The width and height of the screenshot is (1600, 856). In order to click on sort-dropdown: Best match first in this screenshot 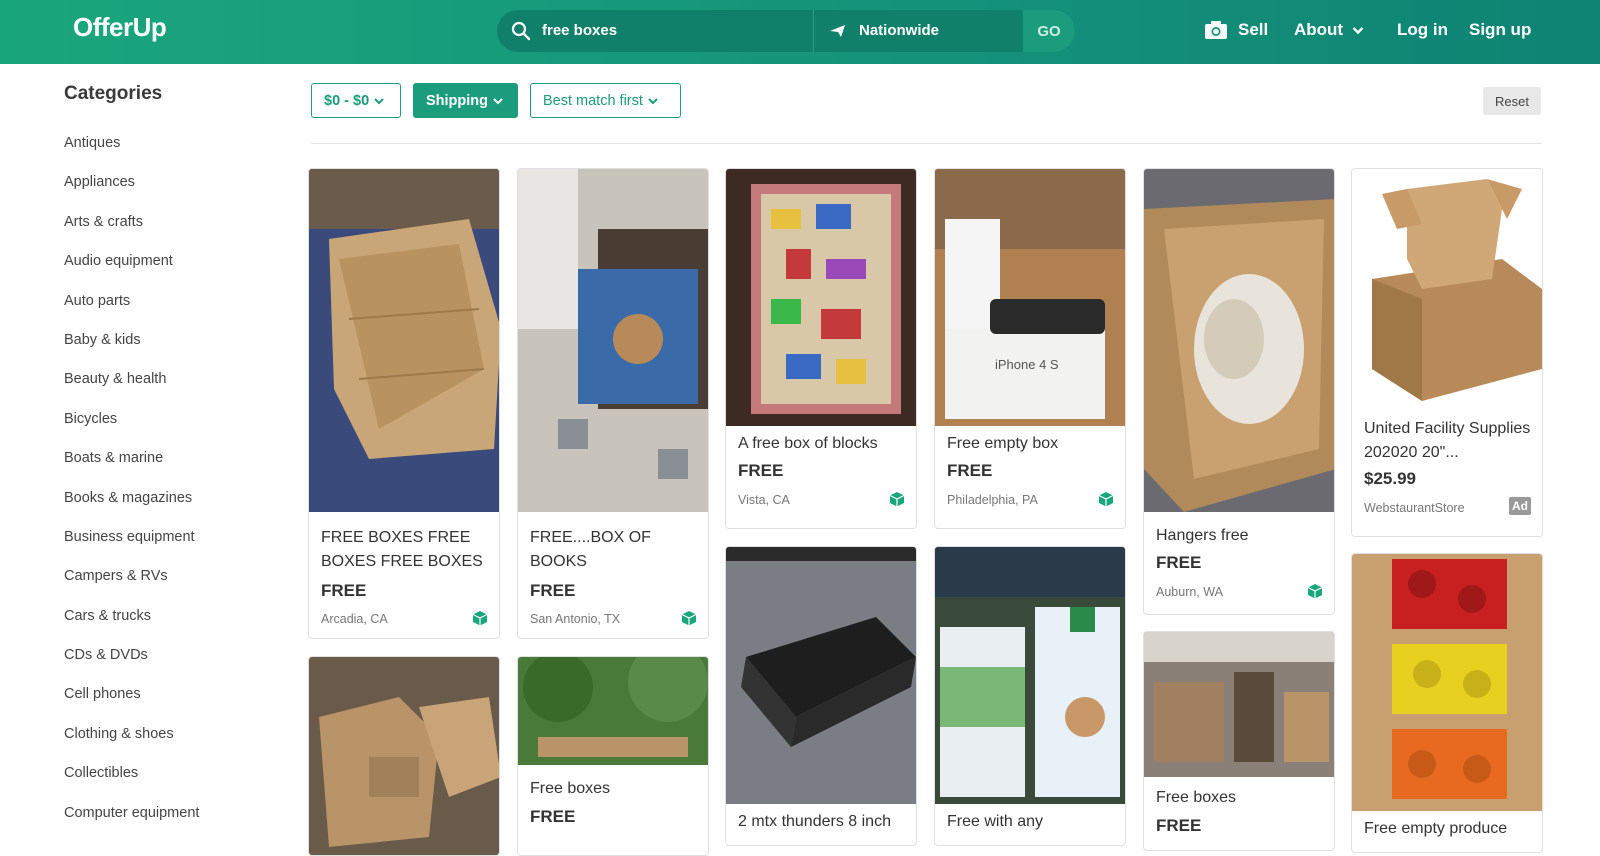, I will do `click(605, 100)`.